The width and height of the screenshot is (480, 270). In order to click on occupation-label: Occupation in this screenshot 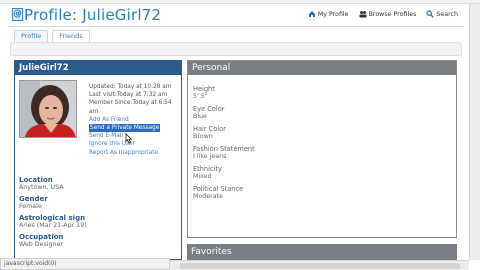, I will do `click(41, 237)`.